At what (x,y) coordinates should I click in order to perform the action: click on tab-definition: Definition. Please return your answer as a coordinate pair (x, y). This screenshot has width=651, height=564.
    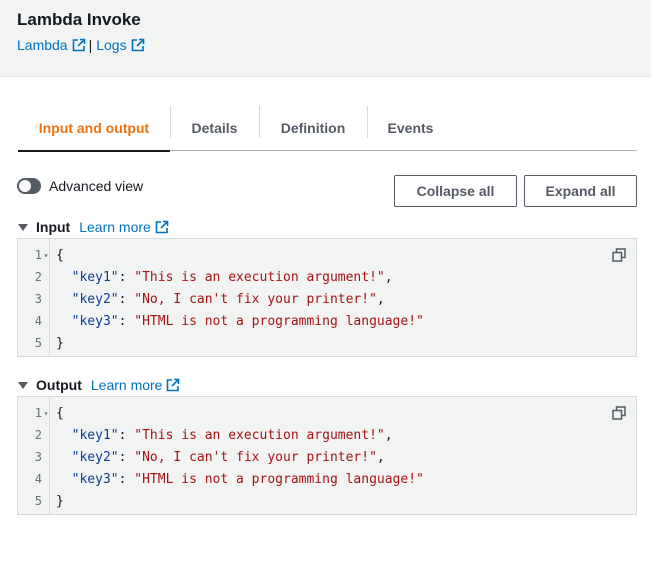
    Looking at the image, I should click on (313, 128).